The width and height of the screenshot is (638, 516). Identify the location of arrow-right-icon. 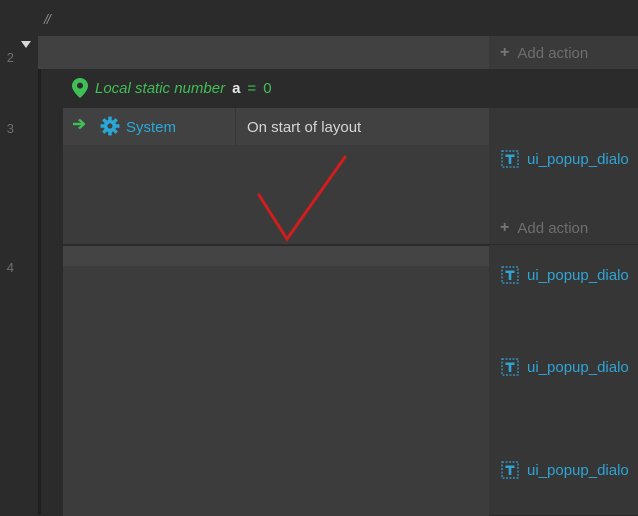
(79, 124).